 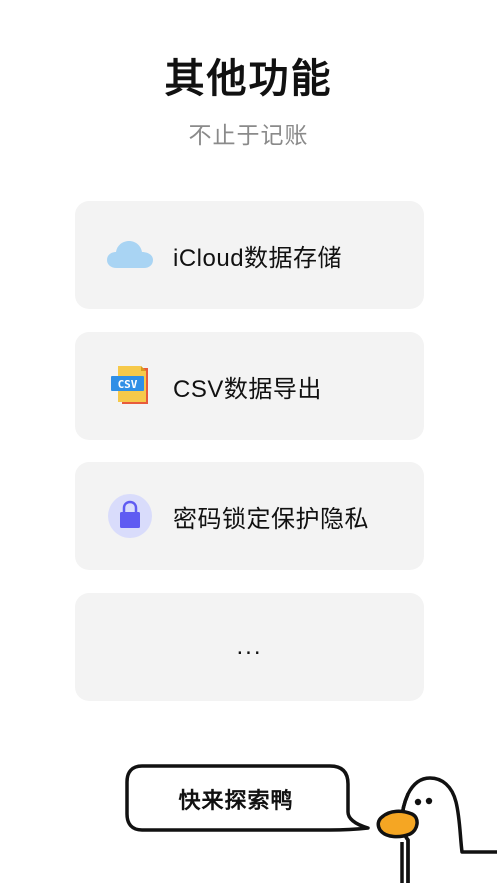 I want to click on speech-bubble-text: 快来探索鸭, so click(x=236, y=800).